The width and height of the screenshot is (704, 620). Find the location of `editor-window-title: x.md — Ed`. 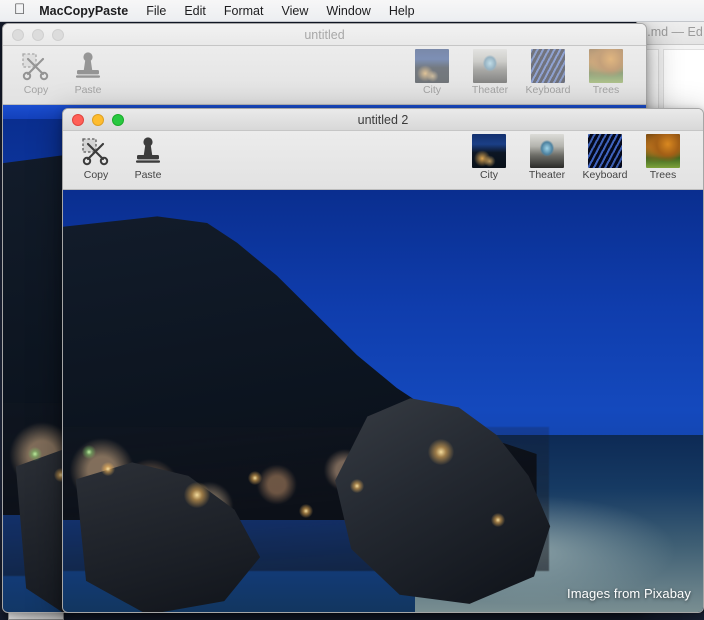

editor-window-title: x.md — Ed is located at coordinates (670, 32).